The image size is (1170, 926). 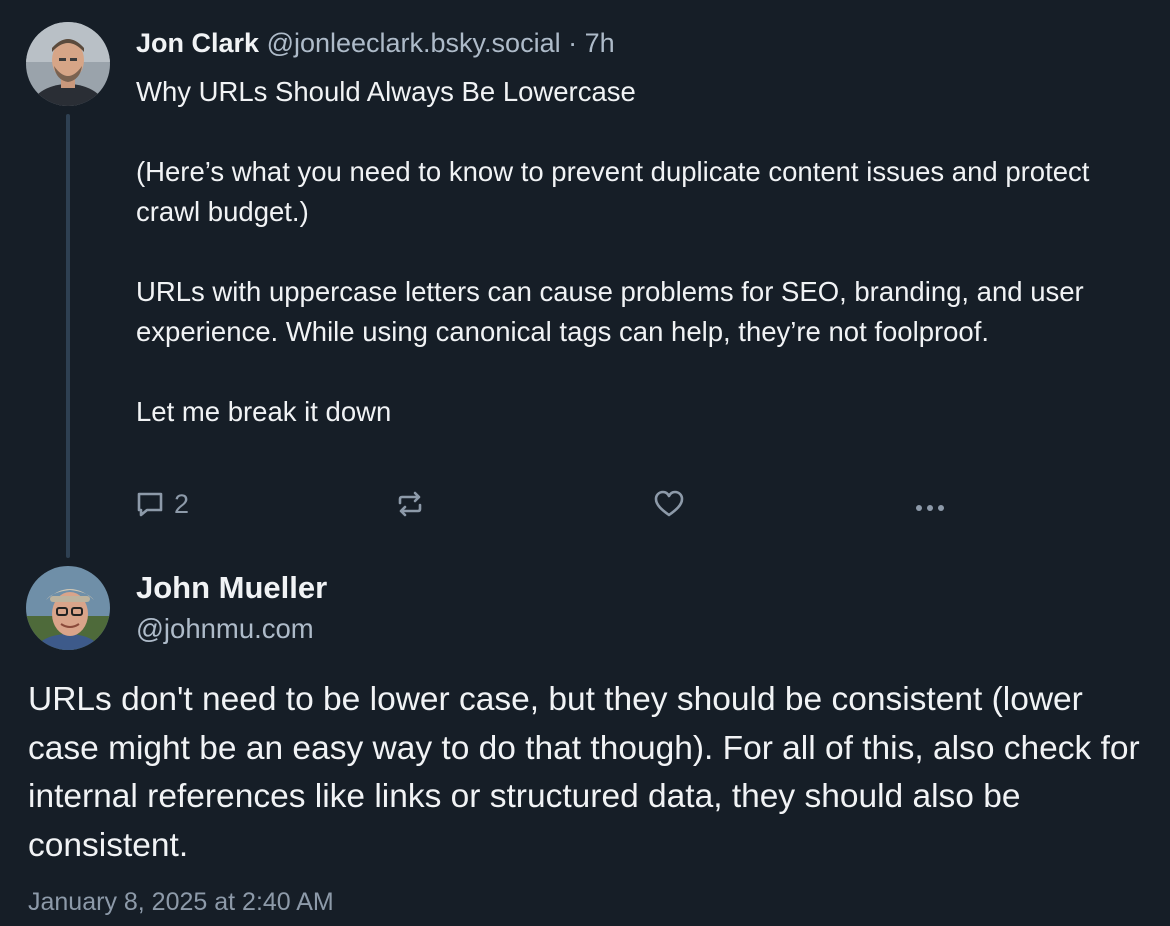 I want to click on author-handle: @jonleeclark.bsky.social, so click(x=414, y=43).